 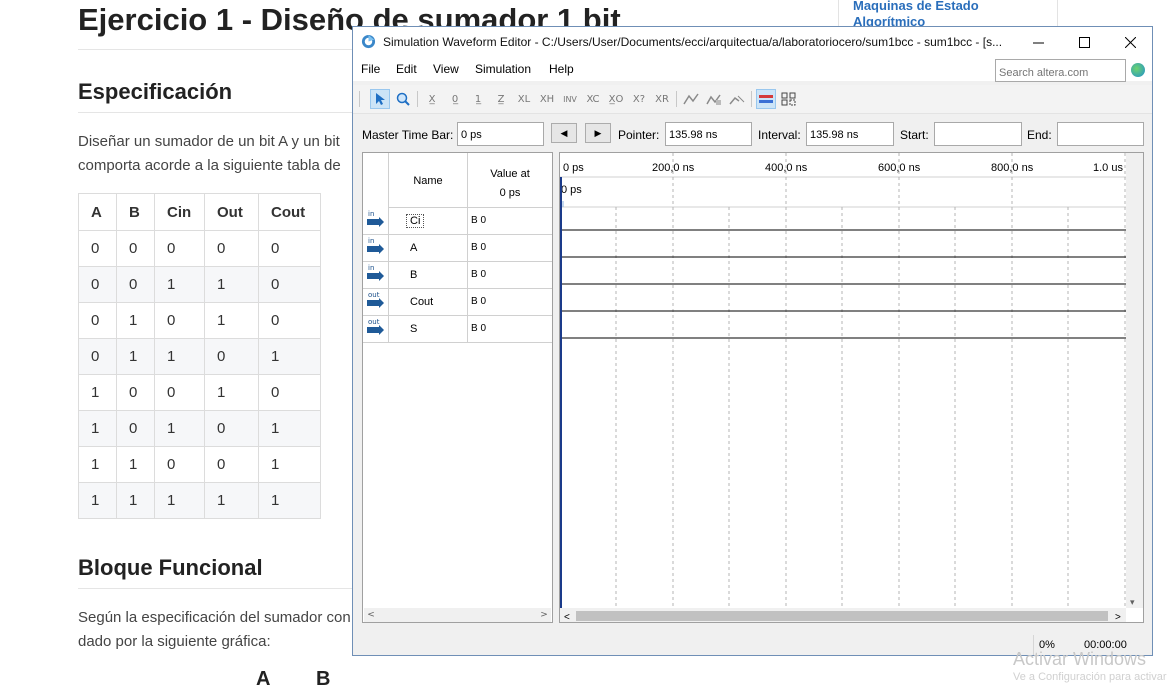 I want to click on random-value-icon: XR, so click(x=662, y=99).